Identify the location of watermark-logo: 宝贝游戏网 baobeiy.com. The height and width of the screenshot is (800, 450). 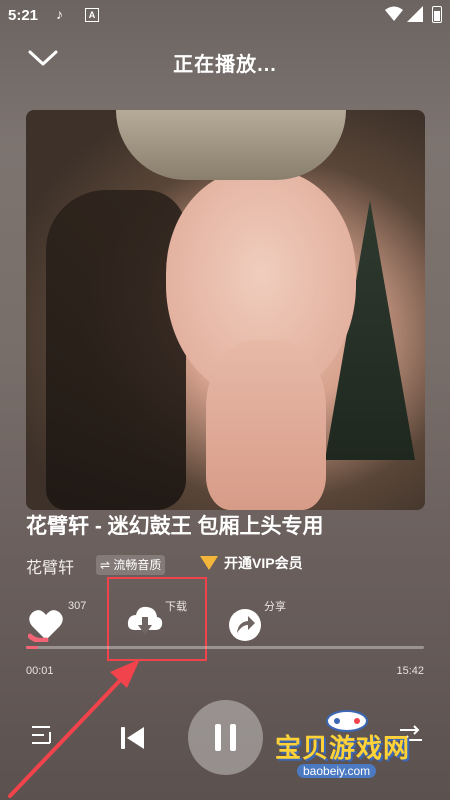
(350, 745).